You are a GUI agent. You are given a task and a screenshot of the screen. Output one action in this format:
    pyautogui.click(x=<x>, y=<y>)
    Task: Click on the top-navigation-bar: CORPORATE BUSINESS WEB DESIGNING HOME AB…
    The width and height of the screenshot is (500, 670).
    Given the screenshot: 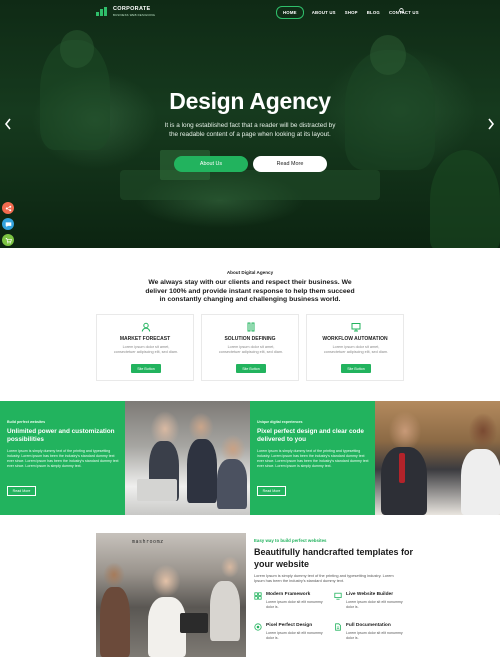 What is the action you would take?
    pyautogui.click(x=250, y=11)
    